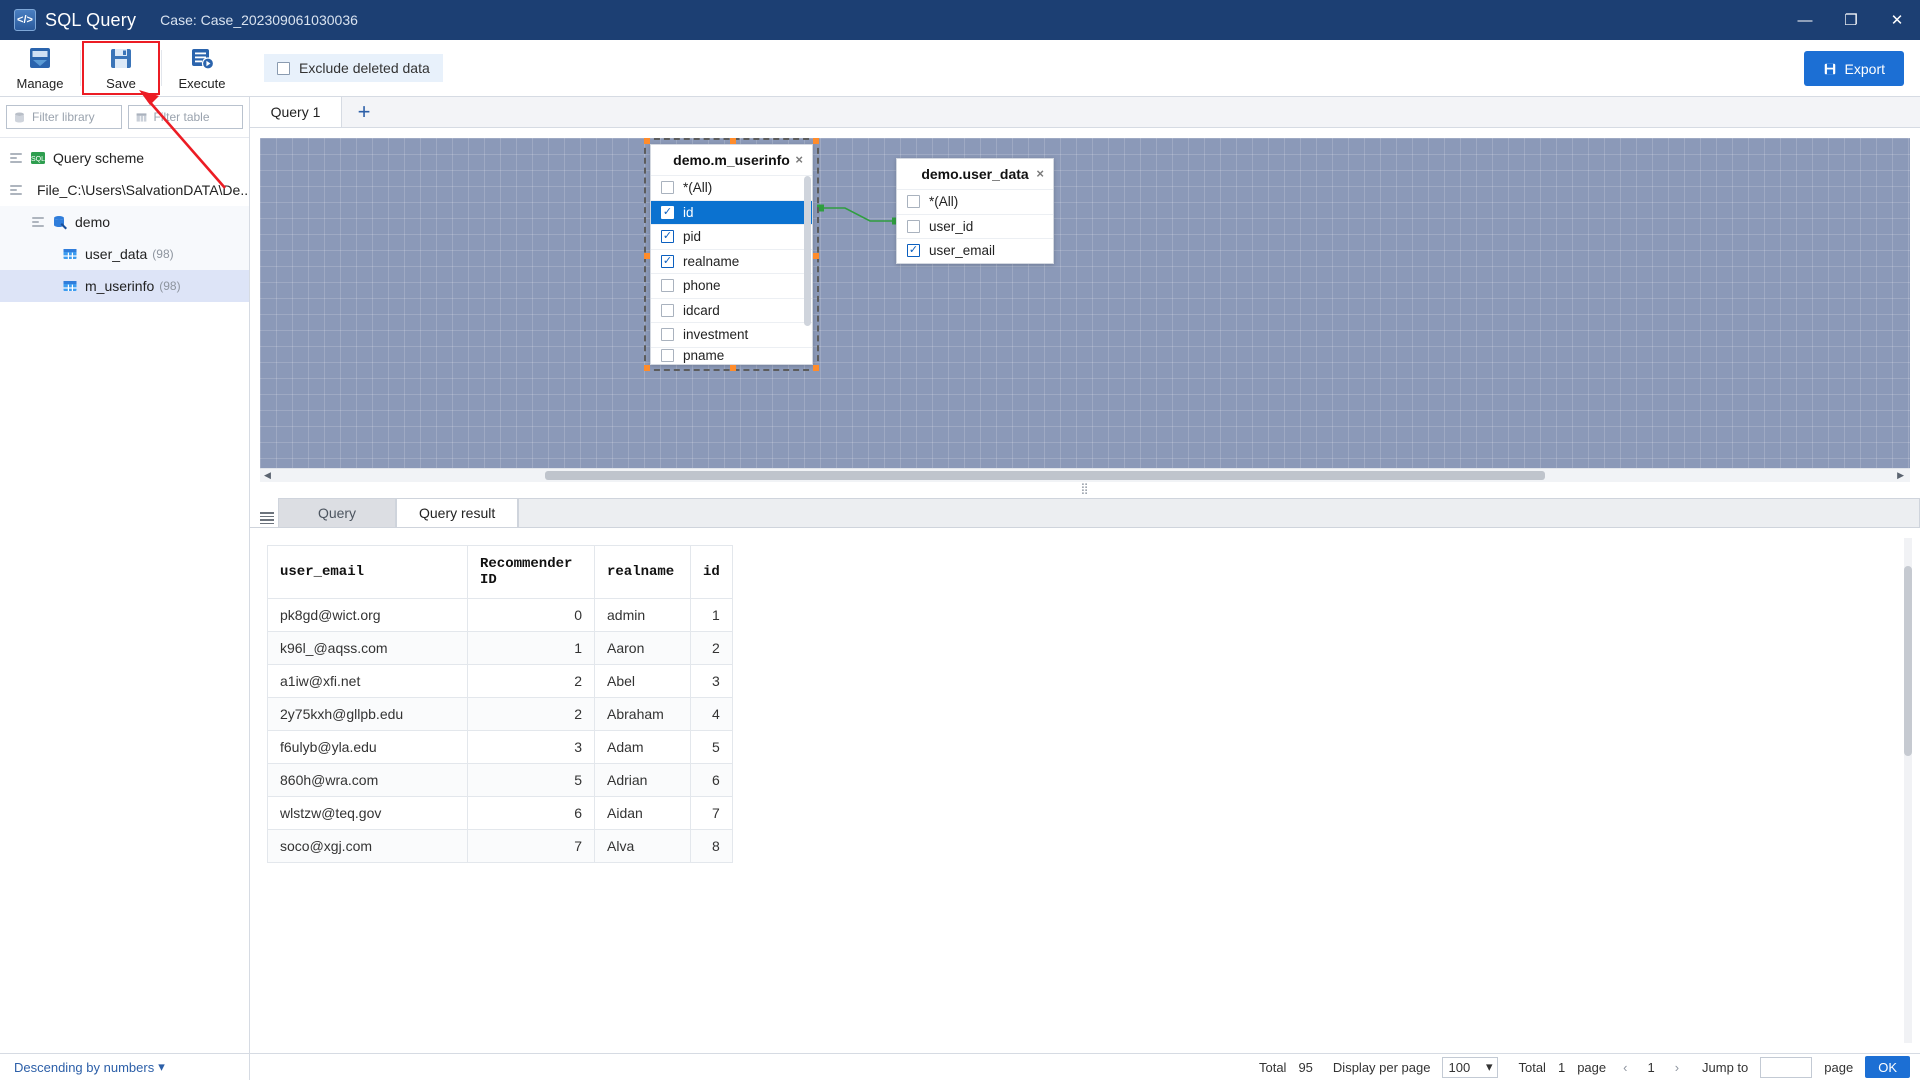 The height and width of the screenshot is (1080, 1920). I want to click on table-row: f6ulyb@yla.edu 3 Adam 5, so click(500, 747).